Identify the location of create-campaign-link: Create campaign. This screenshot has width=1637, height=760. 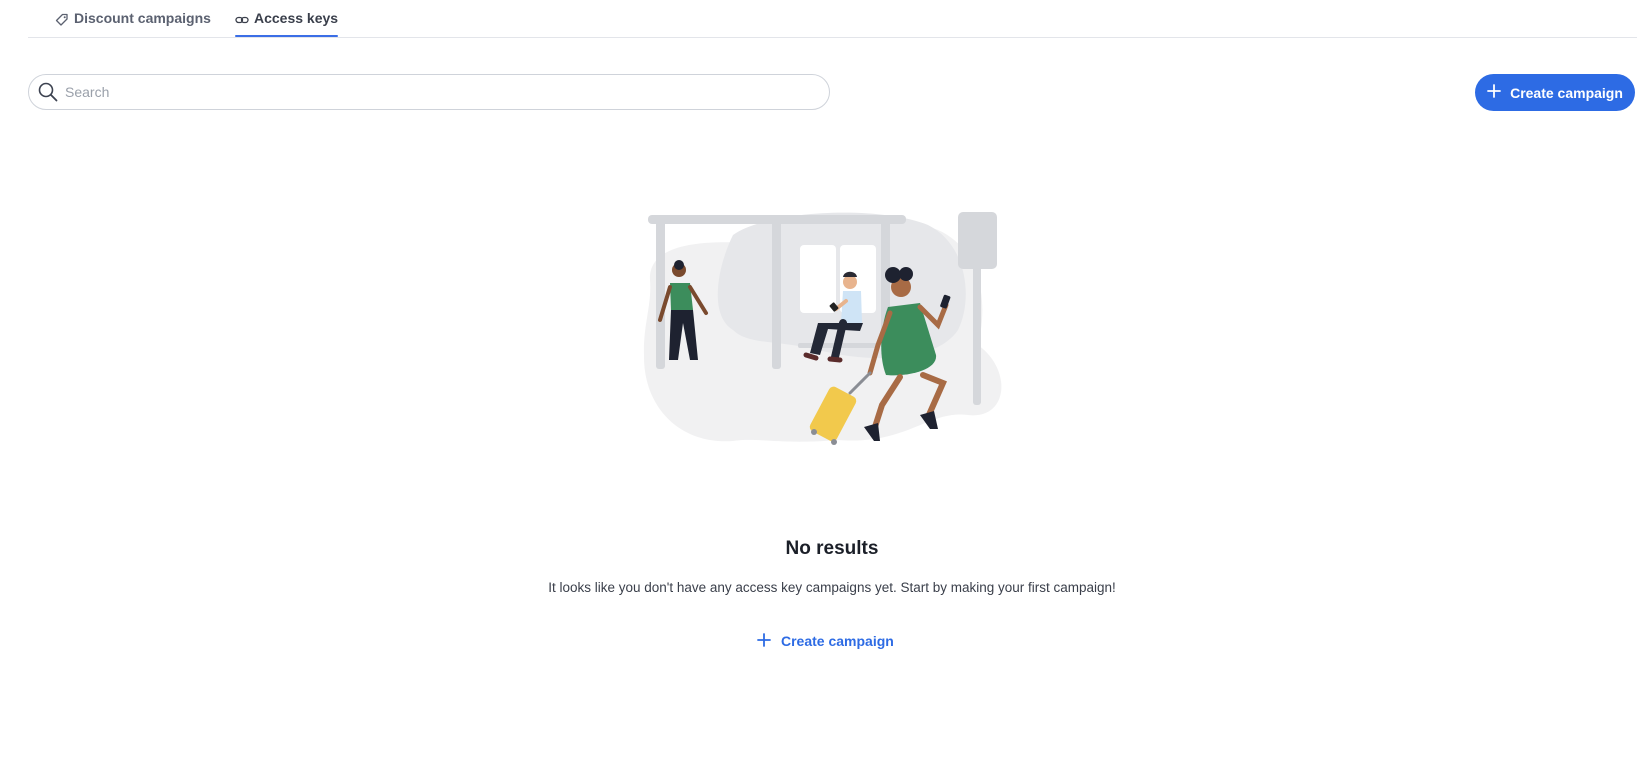
(825, 641).